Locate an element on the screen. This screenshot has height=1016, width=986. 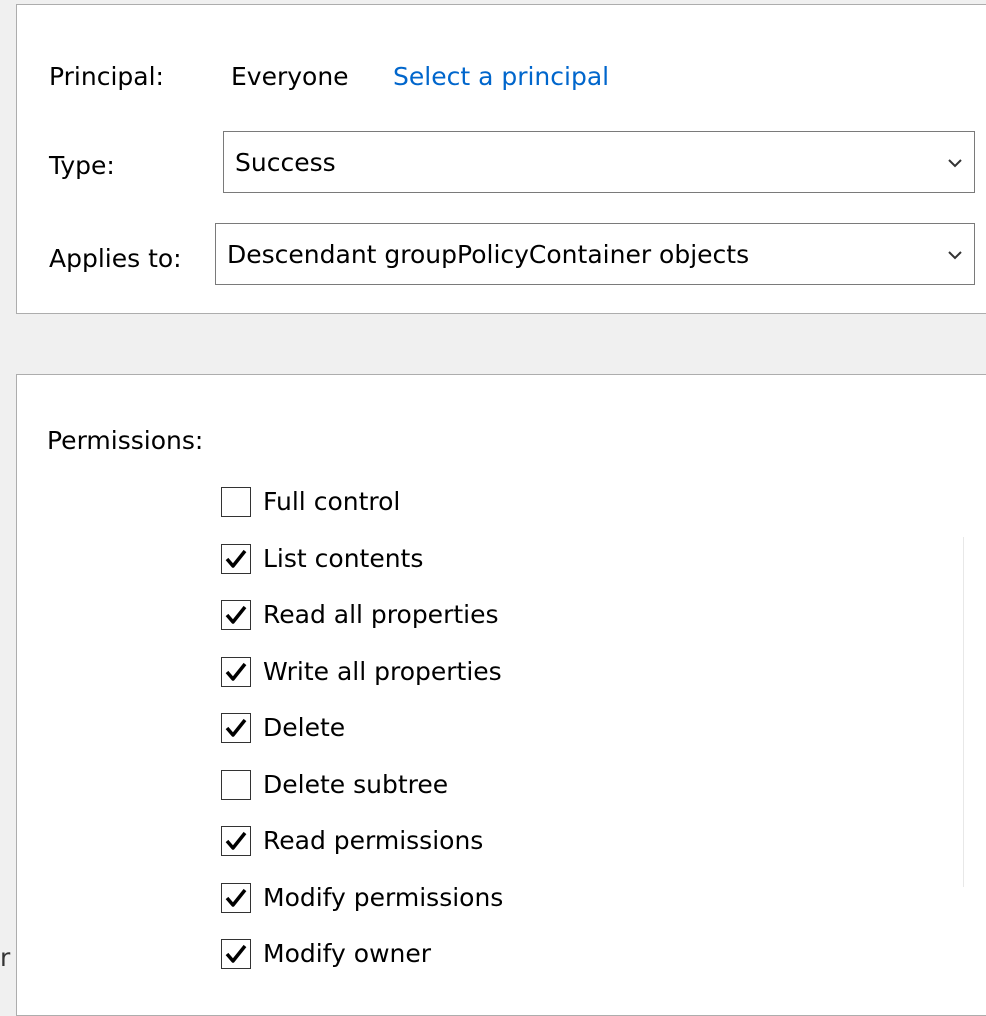
permission-write-all-properties-checkbox is located at coordinates (236, 671).